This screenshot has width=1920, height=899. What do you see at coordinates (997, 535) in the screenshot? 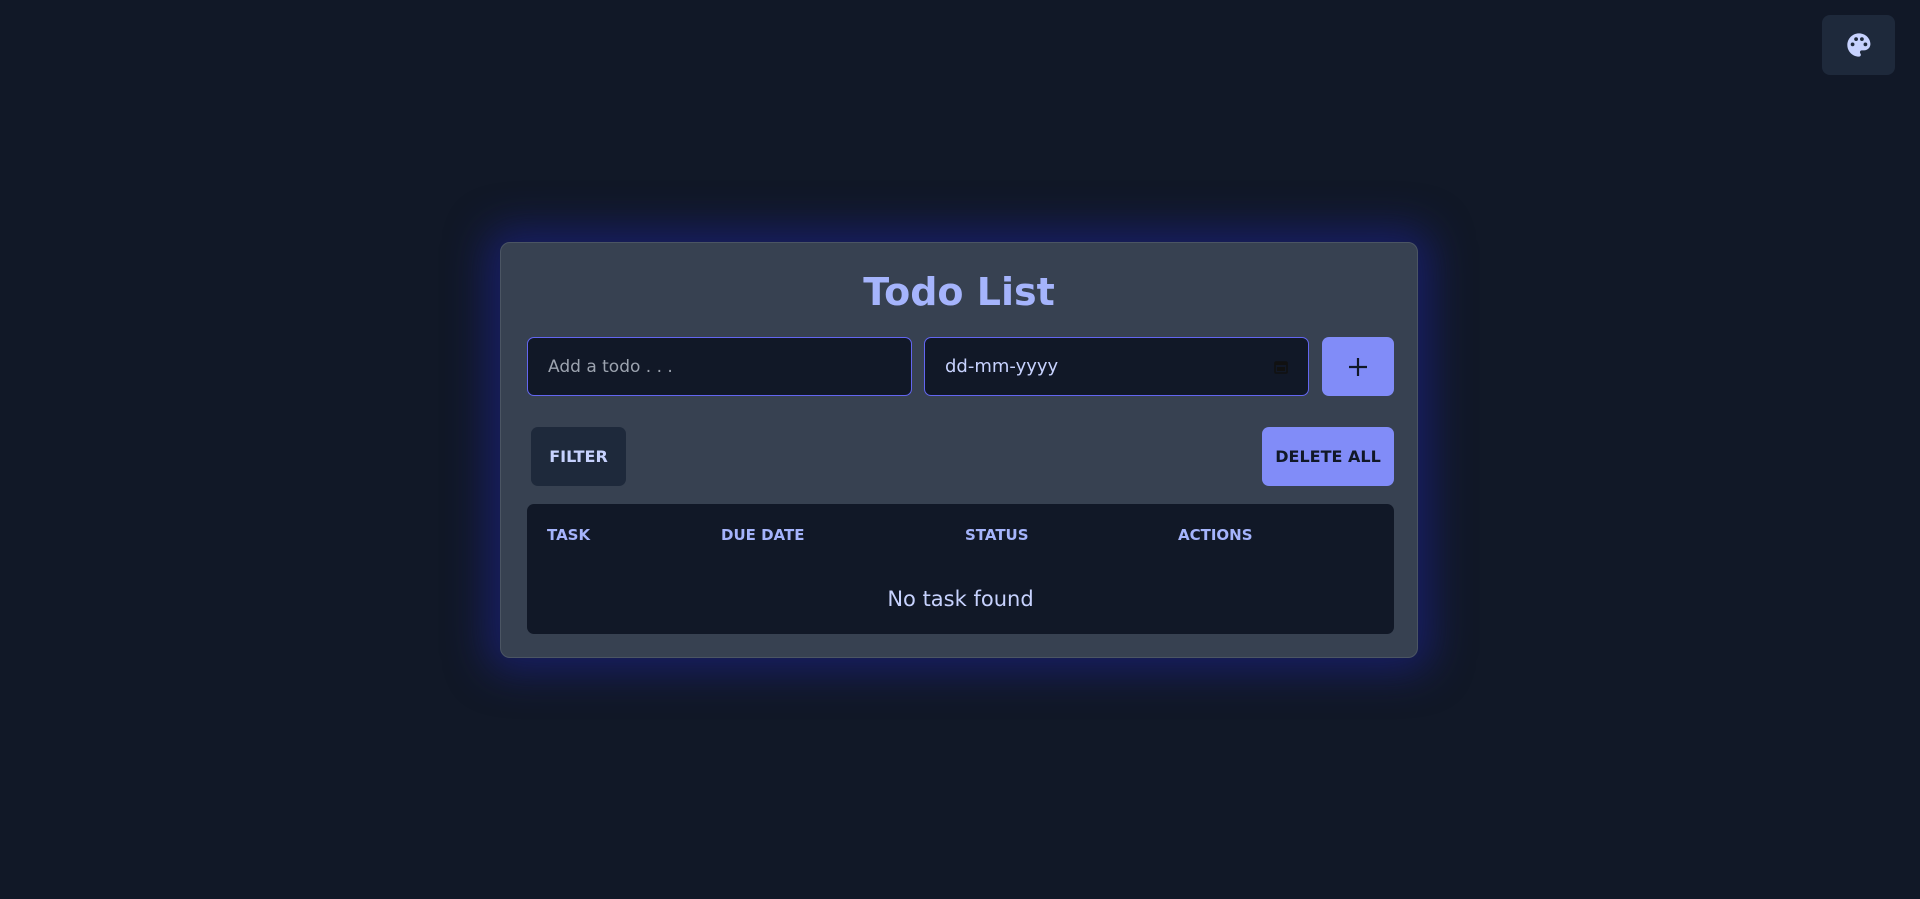
I see `column-header-status: STATUS` at bounding box center [997, 535].